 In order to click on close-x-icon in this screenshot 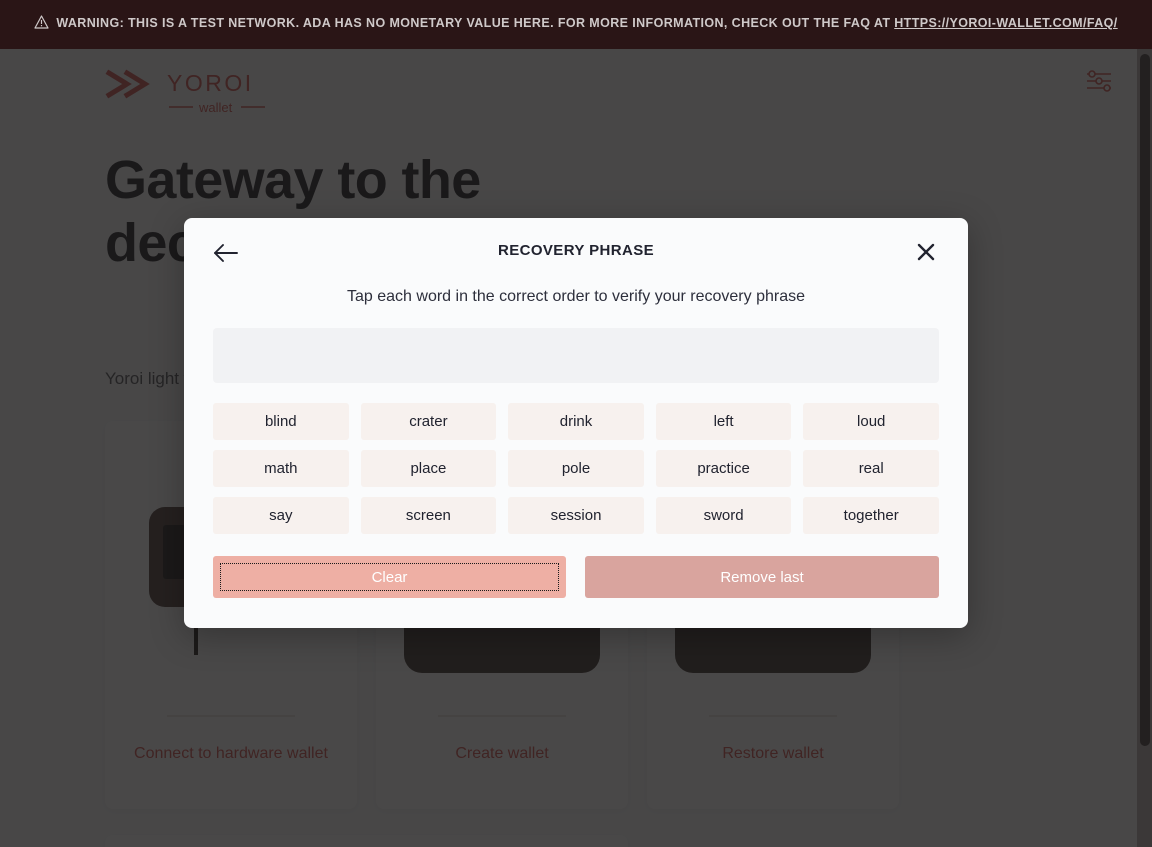, I will do `click(926, 252)`.